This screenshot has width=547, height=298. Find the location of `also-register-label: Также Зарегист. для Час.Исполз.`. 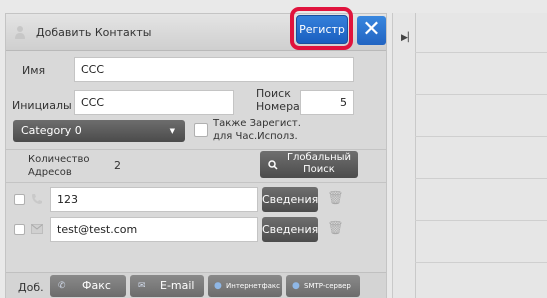

also-register-label: Также Зарегист. для Час.Исполз. is located at coordinates (257, 130).